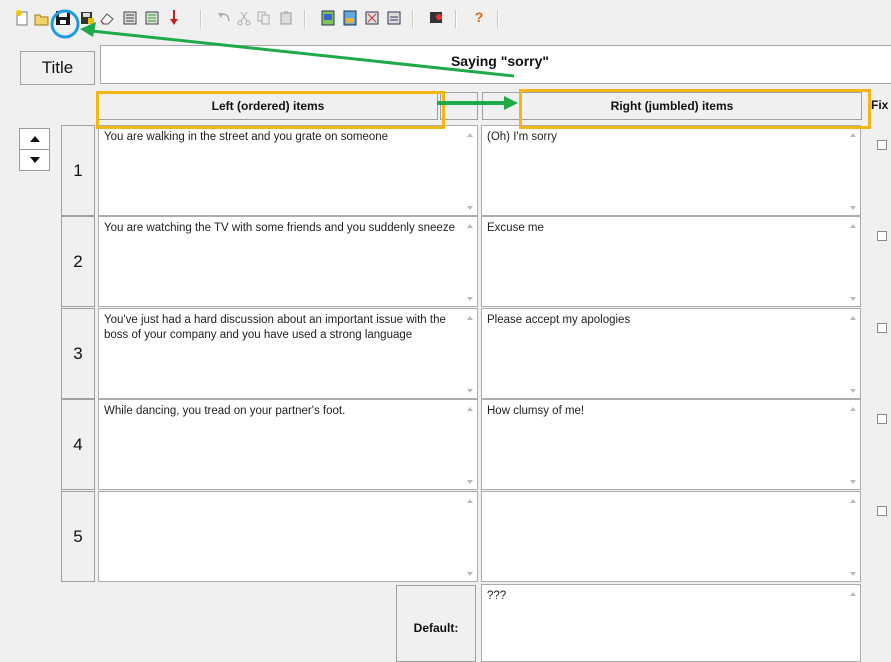 This screenshot has width=891, height=662. Describe the element at coordinates (78, 261) in the screenshot. I see `row-number-button: 2` at that location.